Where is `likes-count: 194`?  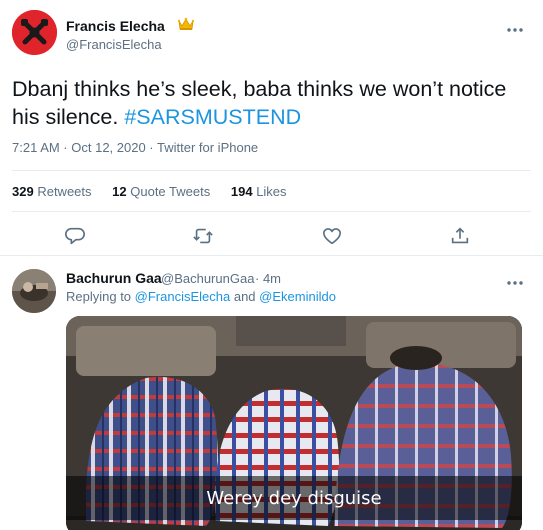 likes-count: 194 is located at coordinates (241, 191).